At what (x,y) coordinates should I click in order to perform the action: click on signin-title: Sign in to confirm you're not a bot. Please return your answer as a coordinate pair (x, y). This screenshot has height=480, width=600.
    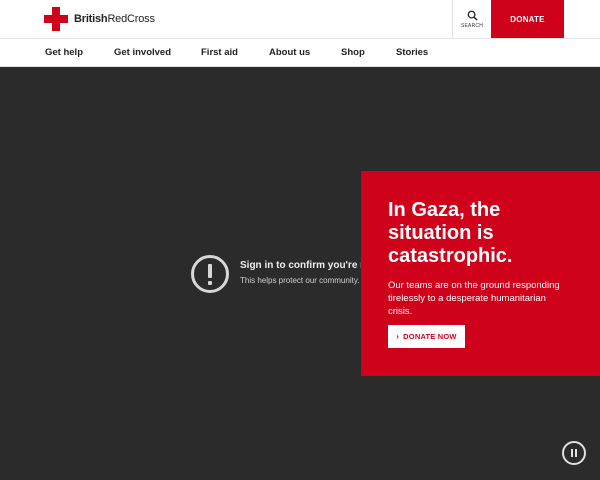
    Looking at the image, I should click on (300, 265).